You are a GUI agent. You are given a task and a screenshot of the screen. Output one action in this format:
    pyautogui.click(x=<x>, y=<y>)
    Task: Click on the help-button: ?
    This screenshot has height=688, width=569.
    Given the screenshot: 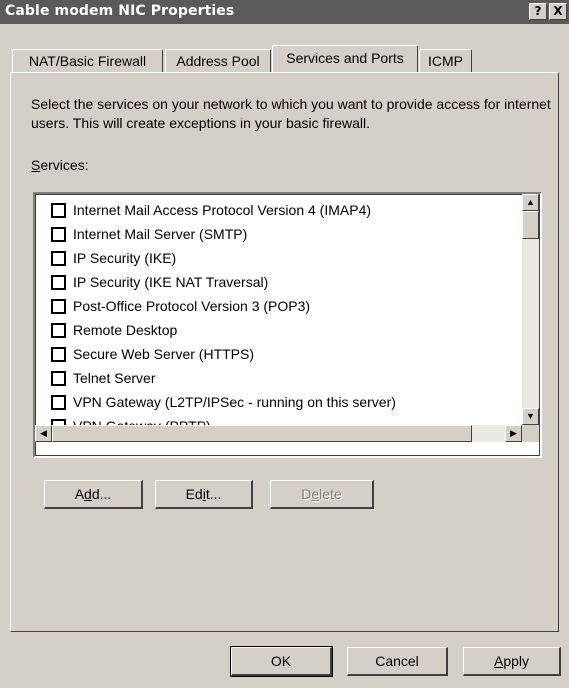 What is the action you would take?
    pyautogui.click(x=538, y=11)
    